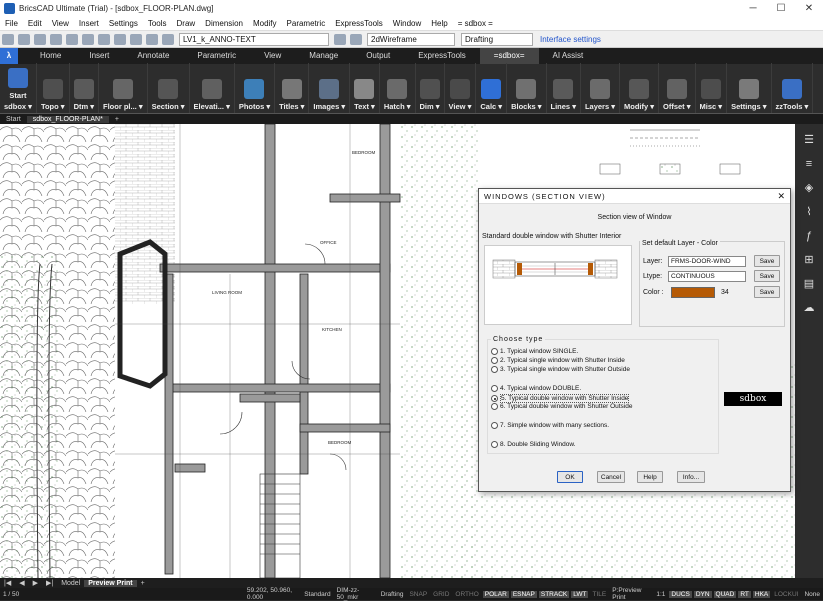 The height and width of the screenshot is (601, 823). Describe the element at coordinates (494, 398) in the screenshot. I see `option-5-radio` at that location.